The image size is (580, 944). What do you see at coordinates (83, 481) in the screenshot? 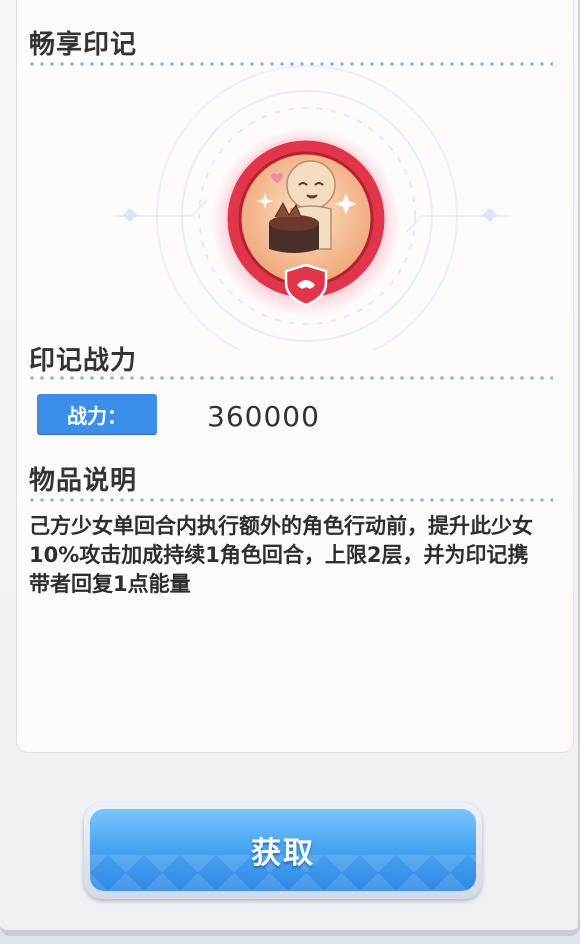
I see `item-description-title: 物品说明` at bounding box center [83, 481].